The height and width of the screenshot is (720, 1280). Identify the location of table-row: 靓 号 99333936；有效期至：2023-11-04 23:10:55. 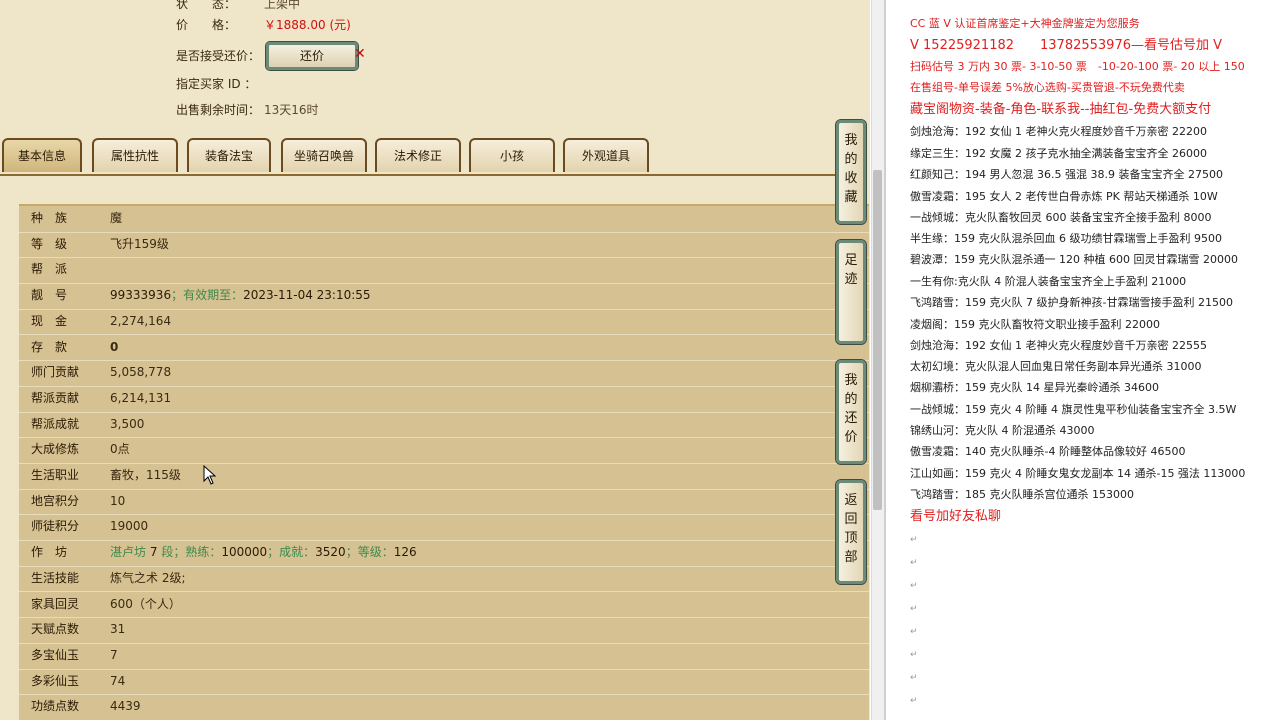
(444, 296).